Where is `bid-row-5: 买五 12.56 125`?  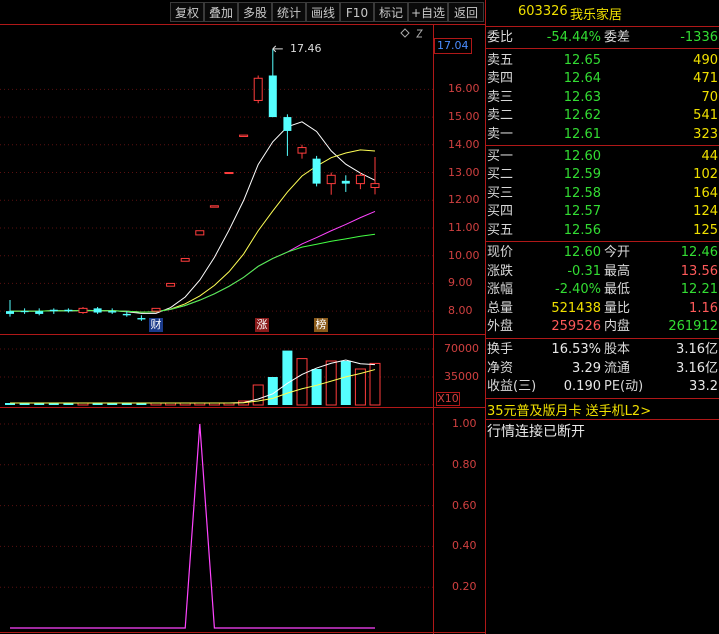 bid-row-5: 买五 12.56 125 is located at coordinates (602, 231).